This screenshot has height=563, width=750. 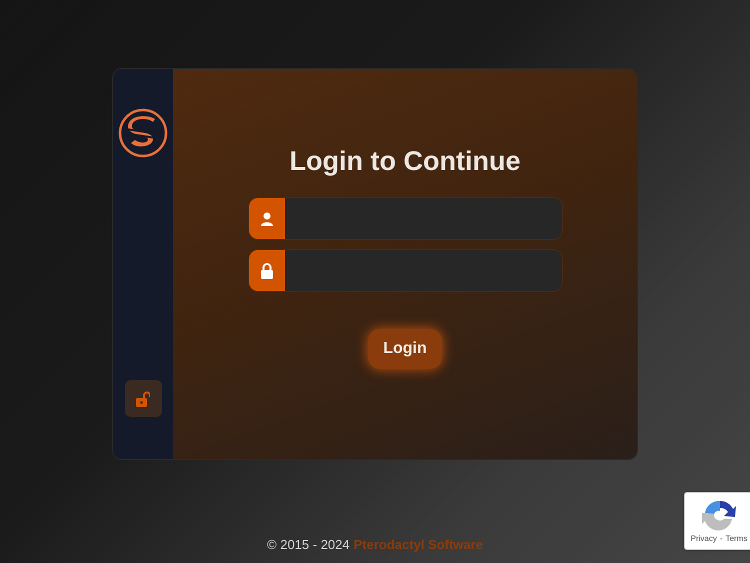 I want to click on user-icon, so click(x=267, y=219).